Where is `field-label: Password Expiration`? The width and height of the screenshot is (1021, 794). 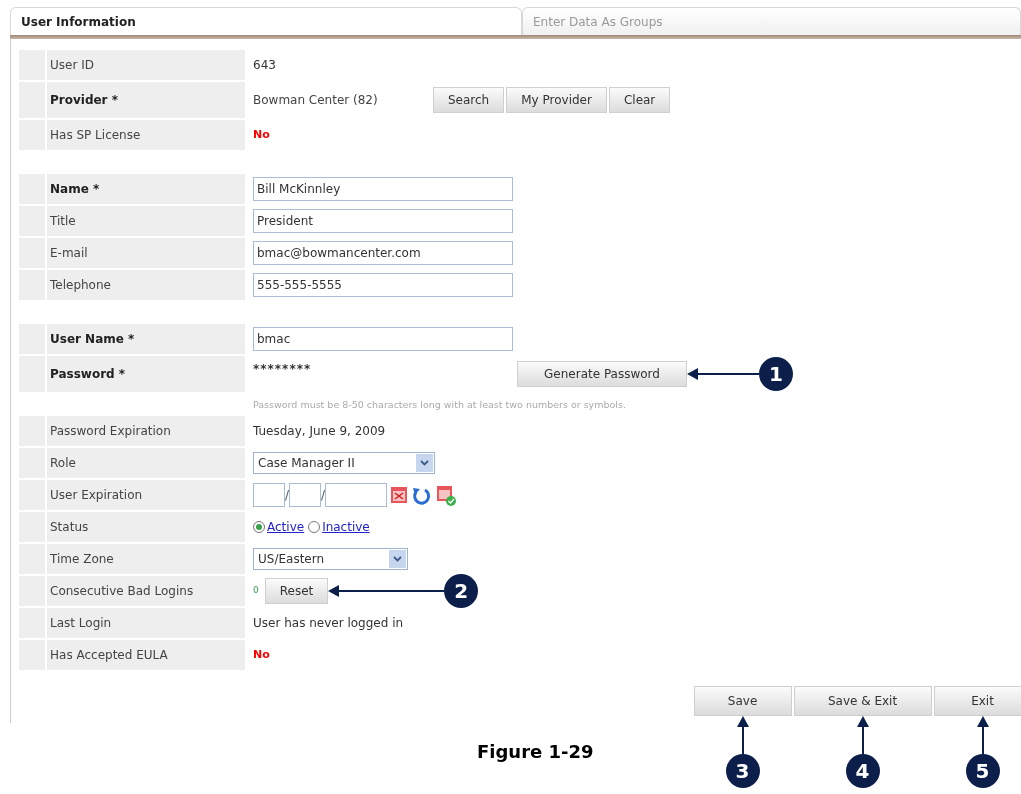
field-label: Password Expiration is located at coordinates (110, 431).